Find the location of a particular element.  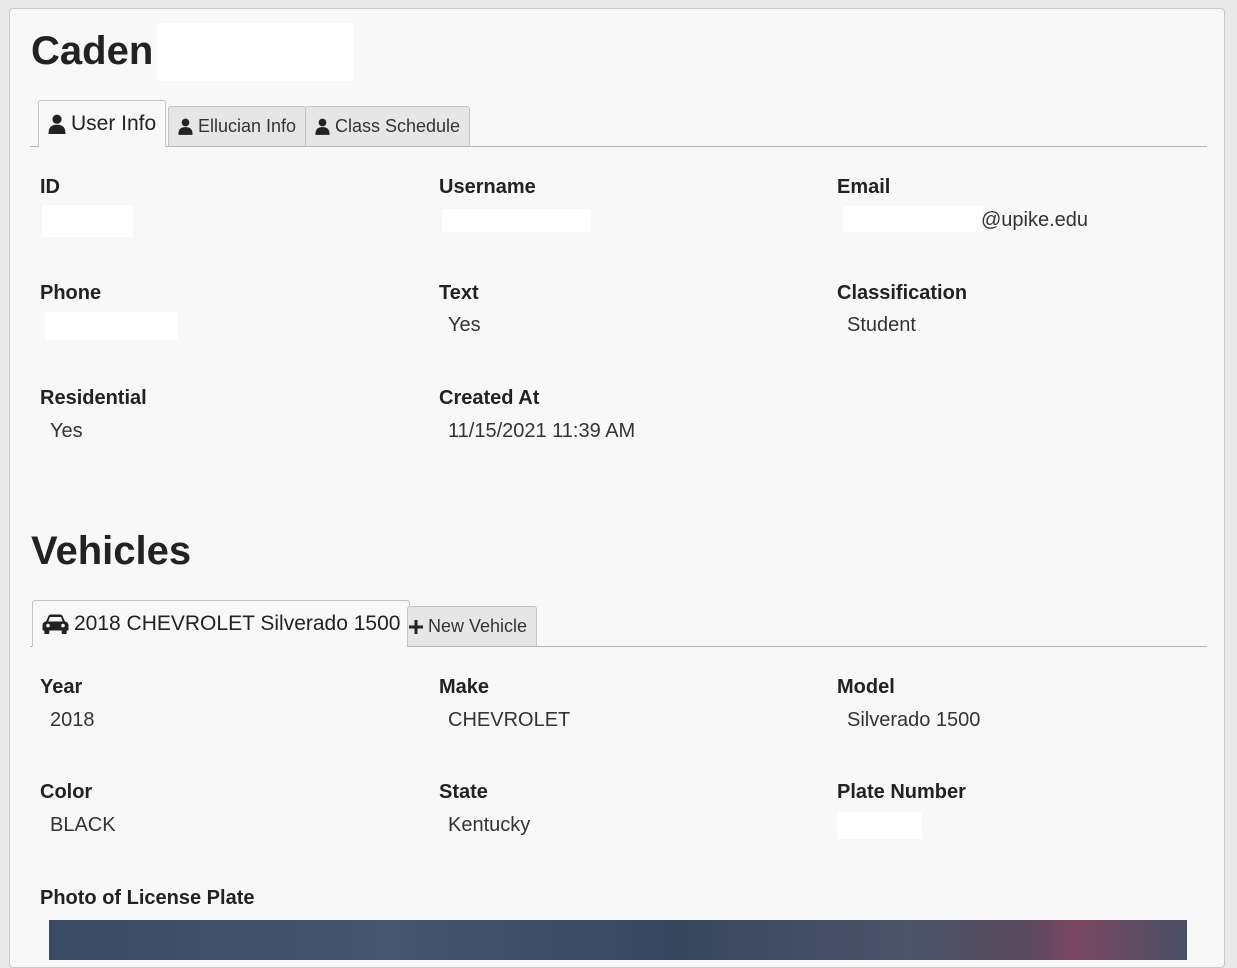

redacted-phone-value is located at coordinates (111, 326).